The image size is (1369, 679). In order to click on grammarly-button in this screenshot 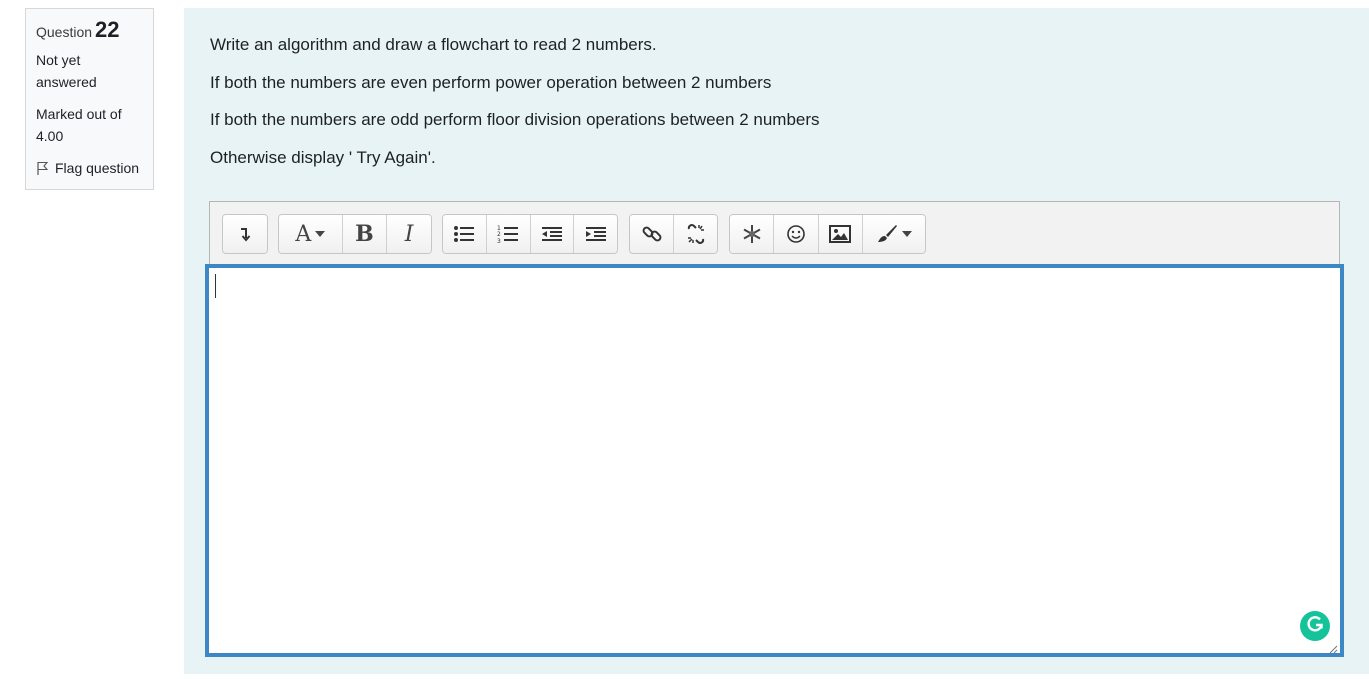, I will do `click(1315, 626)`.